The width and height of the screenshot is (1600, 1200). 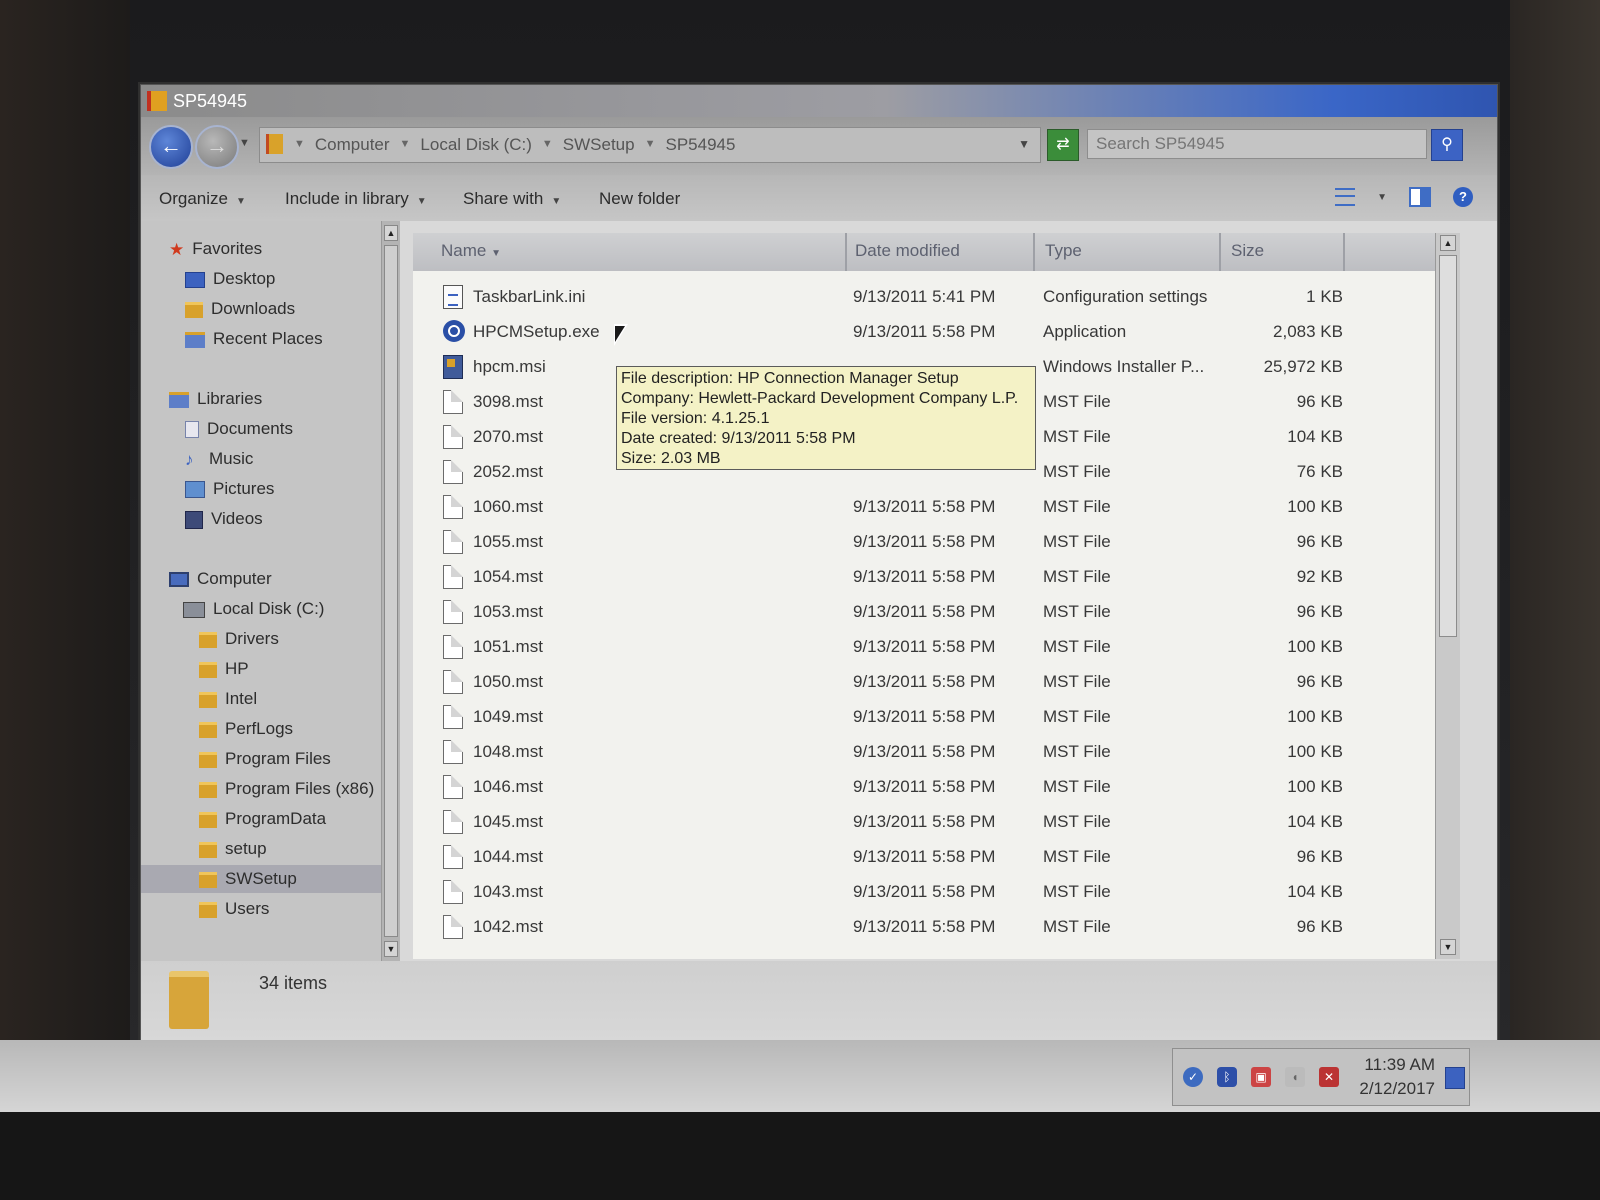 I want to click on volume-icon: ◖, so click(x=1295, y=1077).